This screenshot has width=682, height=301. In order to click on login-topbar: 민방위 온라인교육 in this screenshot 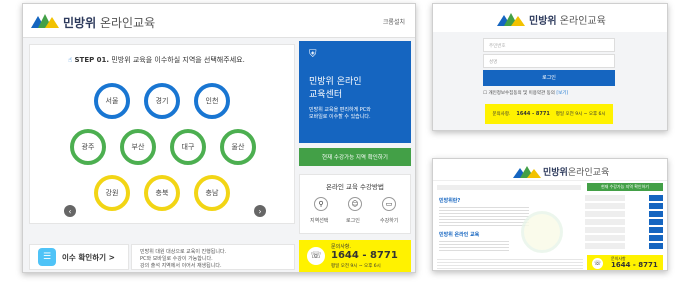, I will do `click(550, 18)`.